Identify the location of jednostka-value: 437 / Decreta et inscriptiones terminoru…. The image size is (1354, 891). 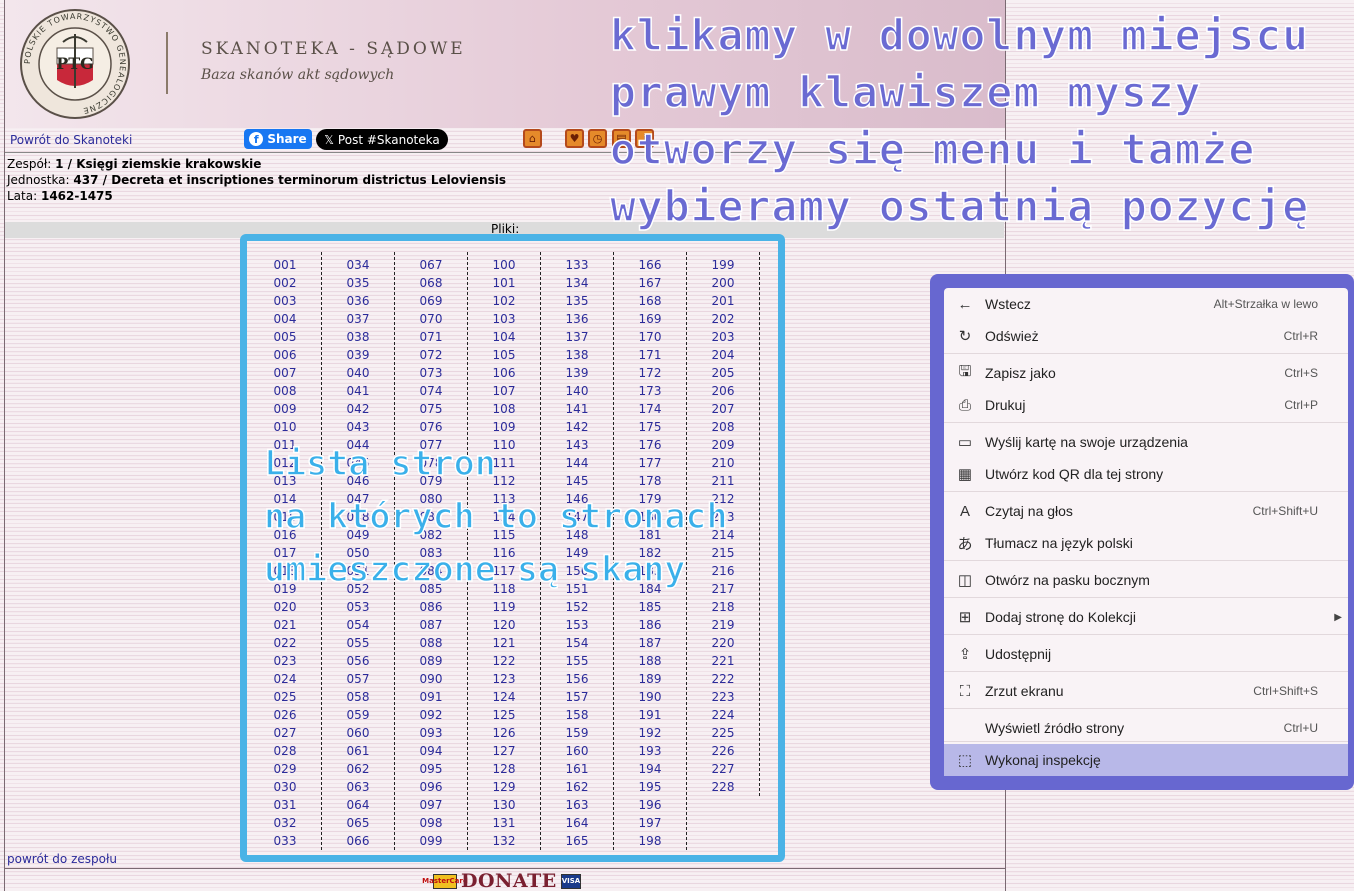
(289, 180).